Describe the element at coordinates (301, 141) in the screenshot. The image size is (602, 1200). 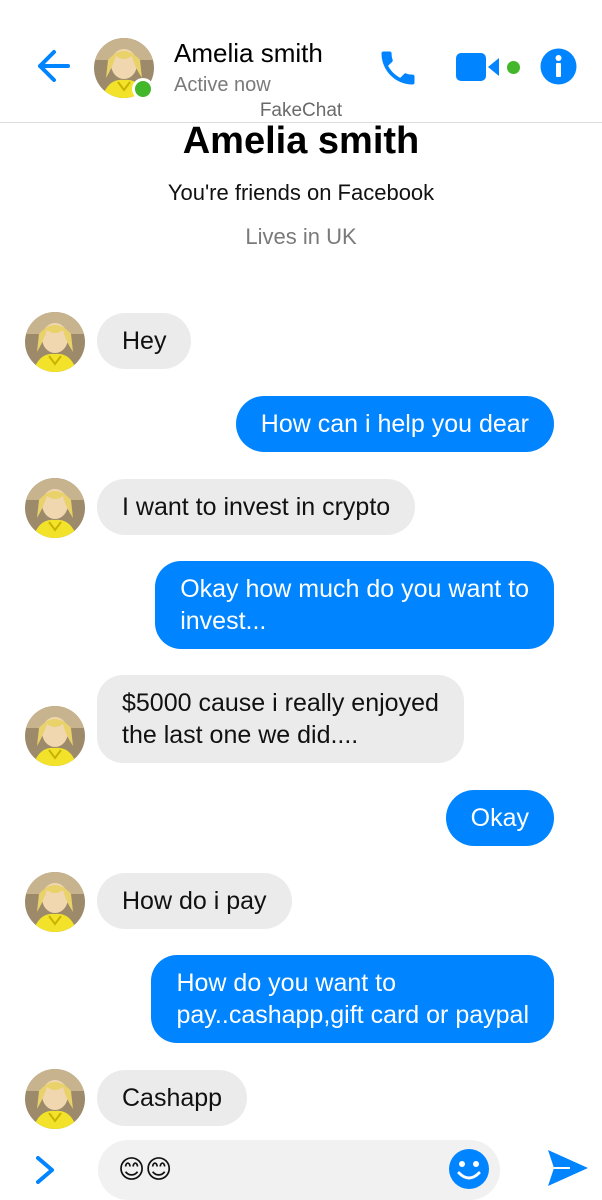
I see `profile-name: Amelia smith` at that location.